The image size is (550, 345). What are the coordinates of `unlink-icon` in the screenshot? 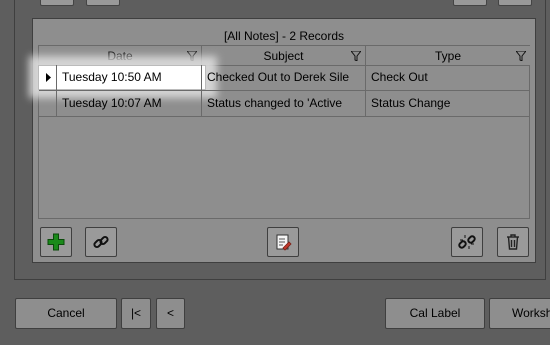 It's located at (467, 242).